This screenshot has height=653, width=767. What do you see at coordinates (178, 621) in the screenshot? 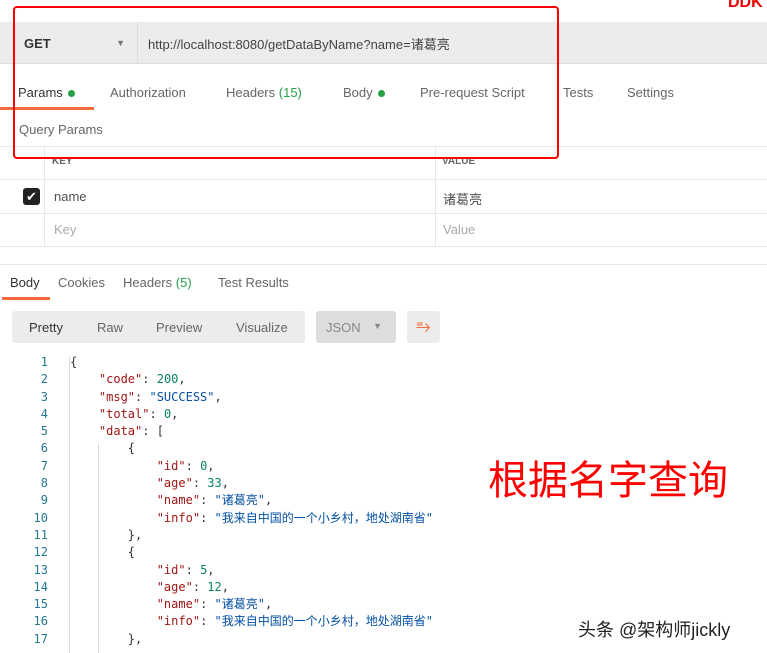
I see `code-token: "info"` at bounding box center [178, 621].